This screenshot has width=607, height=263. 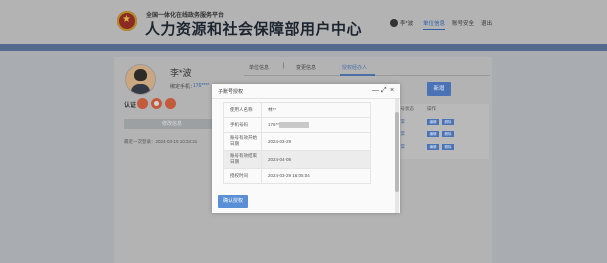 What do you see at coordinates (172, 124) in the screenshot?
I see `edit-profile-button: 修改信息` at bounding box center [172, 124].